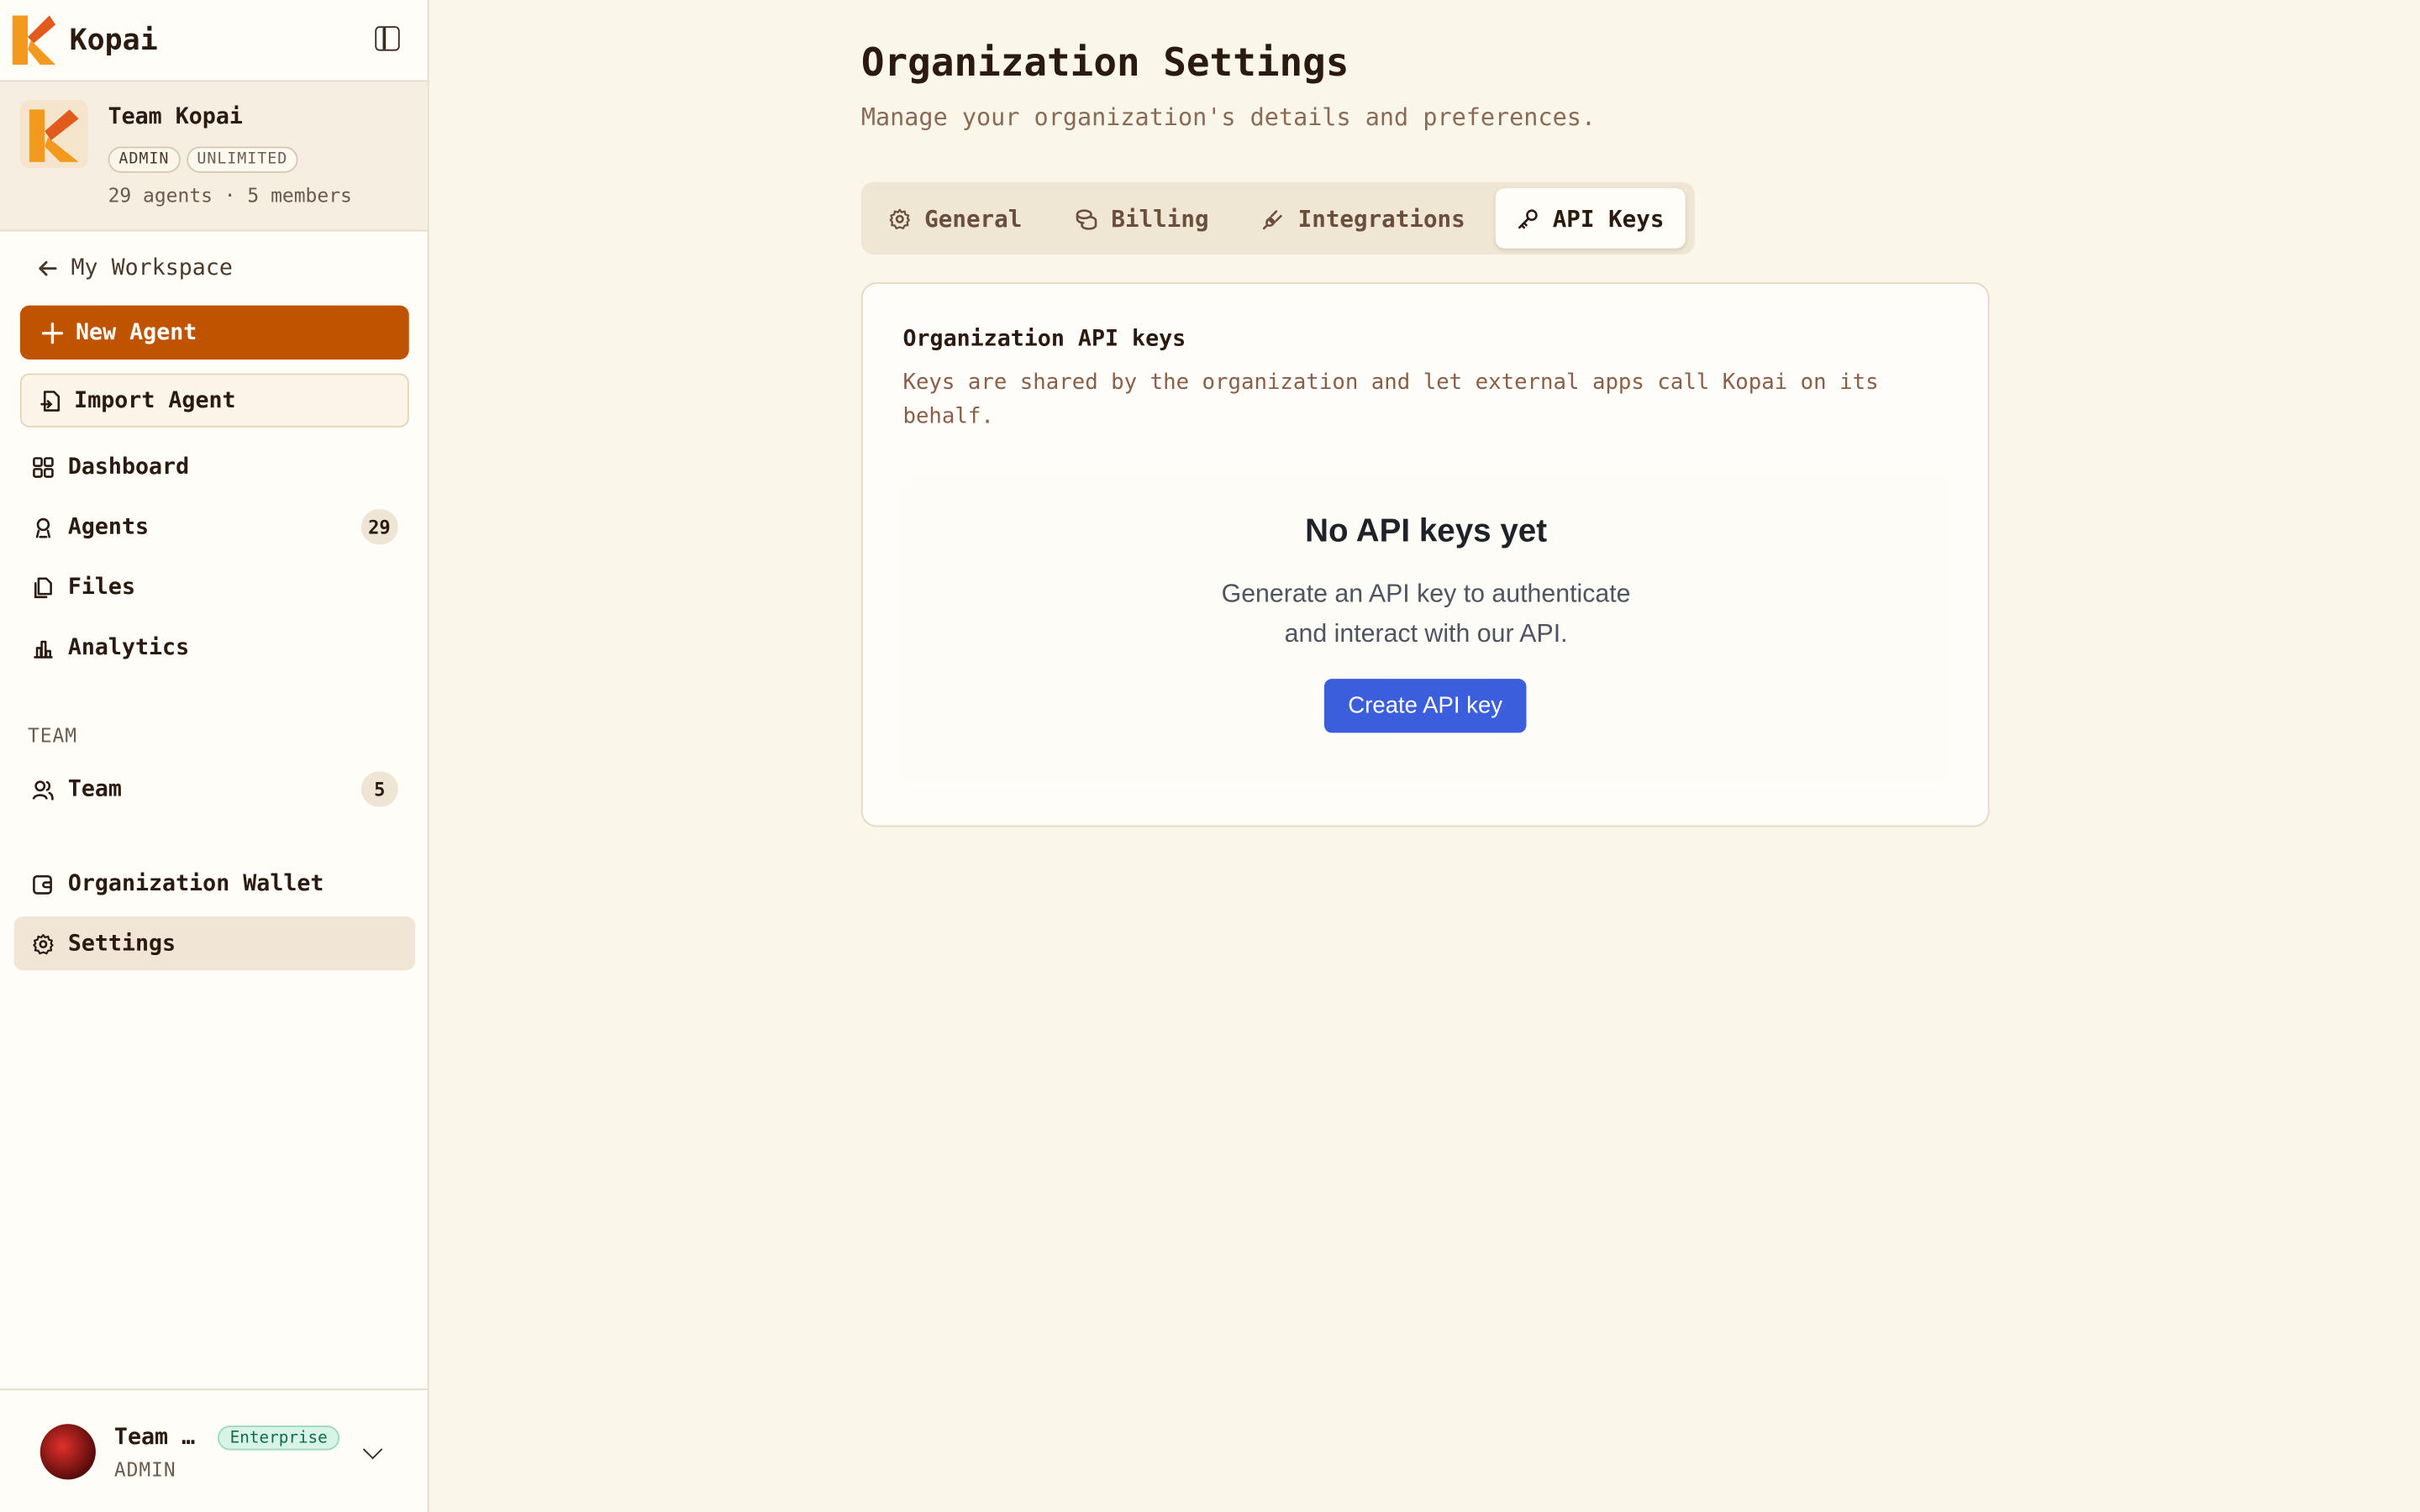 This screenshot has width=2420, height=1512. Describe the element at coordinates (42, 884) in the screenshot. I see `wallet-icon` at that location.